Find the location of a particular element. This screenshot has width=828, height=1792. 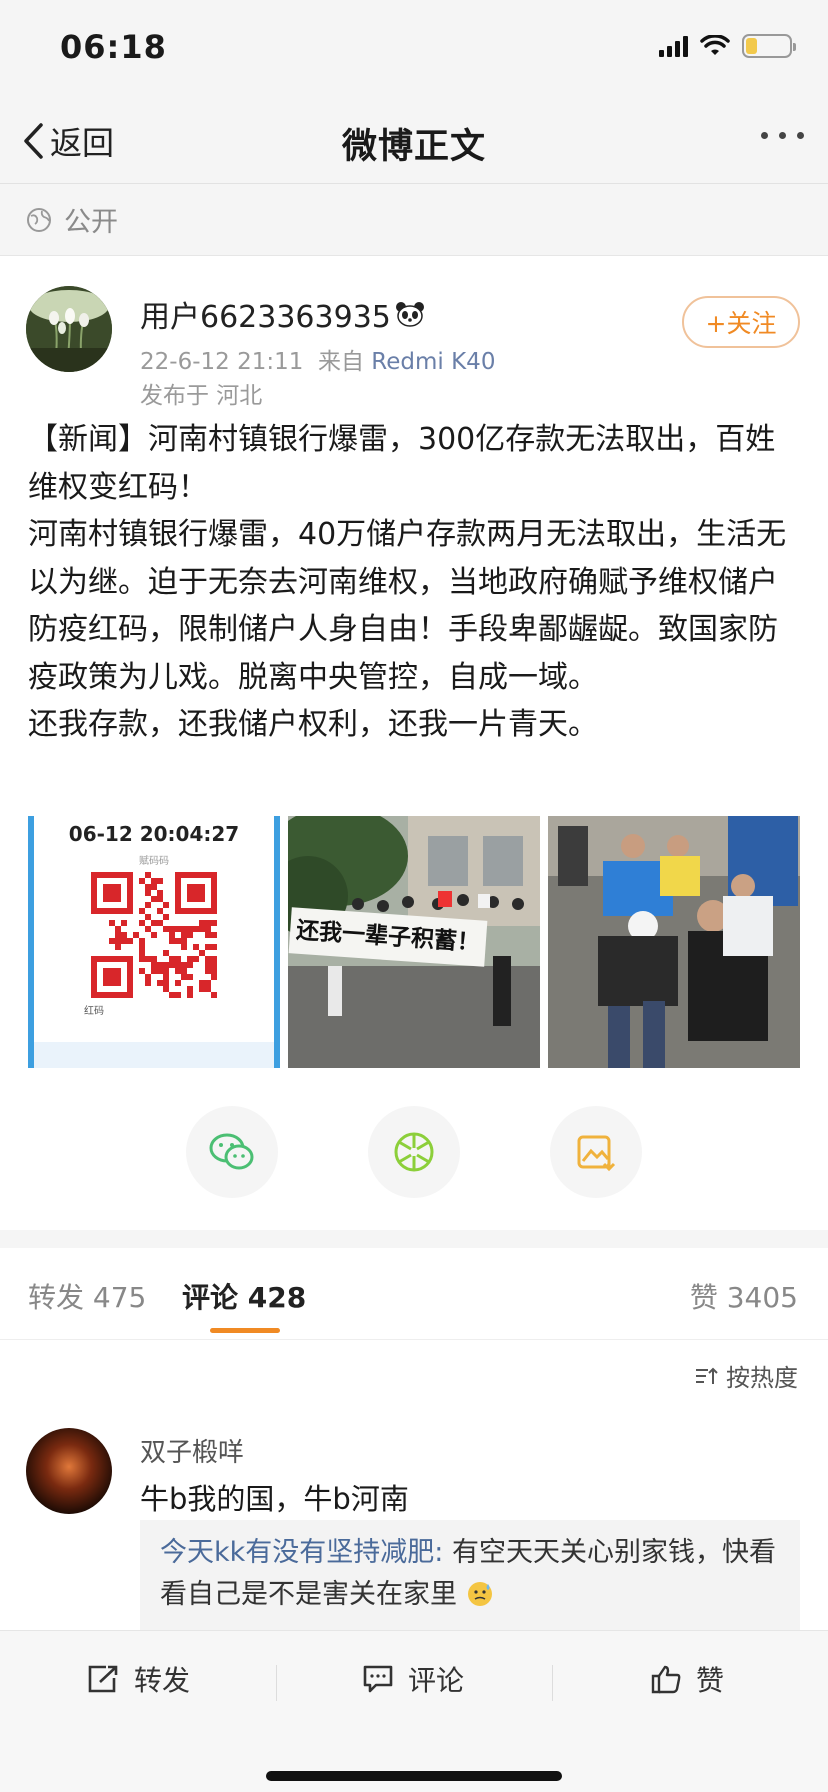

tab-comment-count: 428 is located at coordinates (277, 1297).